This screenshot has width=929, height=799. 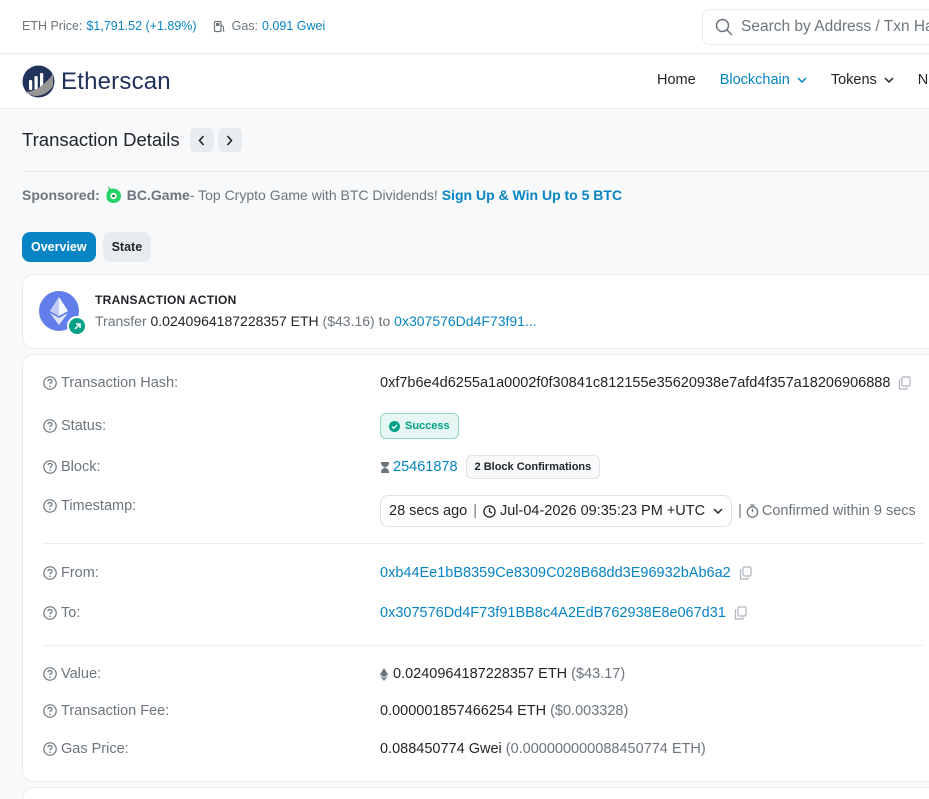 I want to click on nav-item-nfts: N, so click(x=923, y=80).